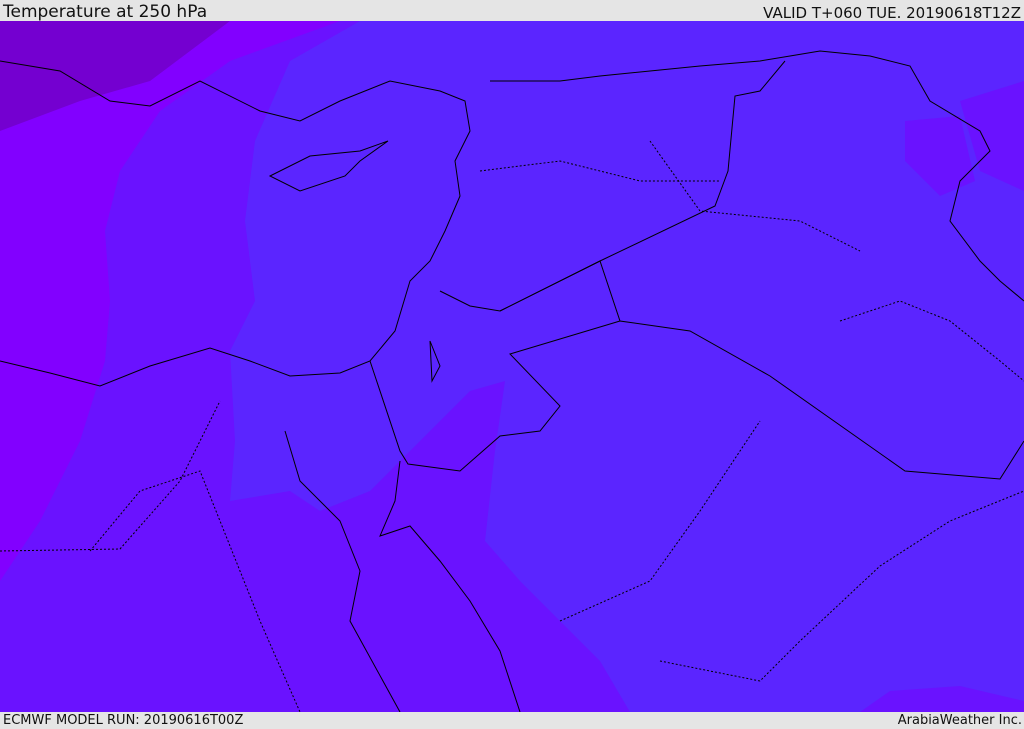 The height and width of the screenshot is (729, 1024). Describe the element at coordinates (959, 720) in the screenshot. I see `brand-credit: ArabiaWeather Inc.` at that location.